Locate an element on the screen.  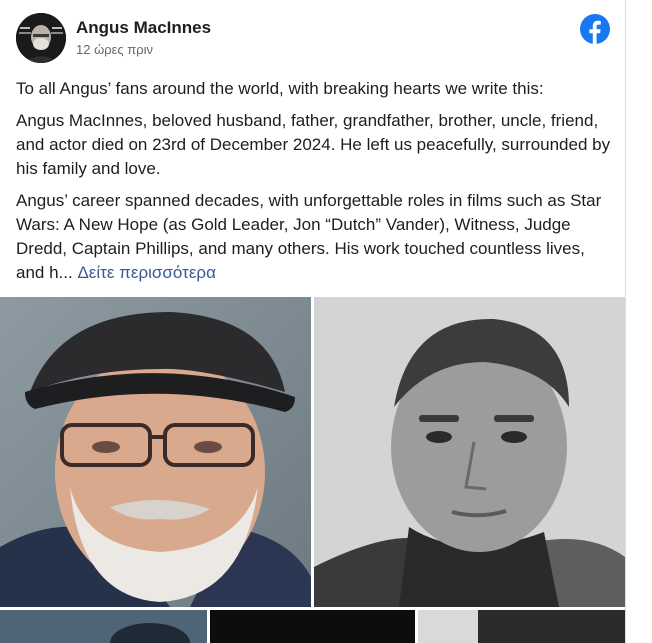
post-header: Angus MacInnes 12 ώρες πριν is located at coordinates (316, 38).